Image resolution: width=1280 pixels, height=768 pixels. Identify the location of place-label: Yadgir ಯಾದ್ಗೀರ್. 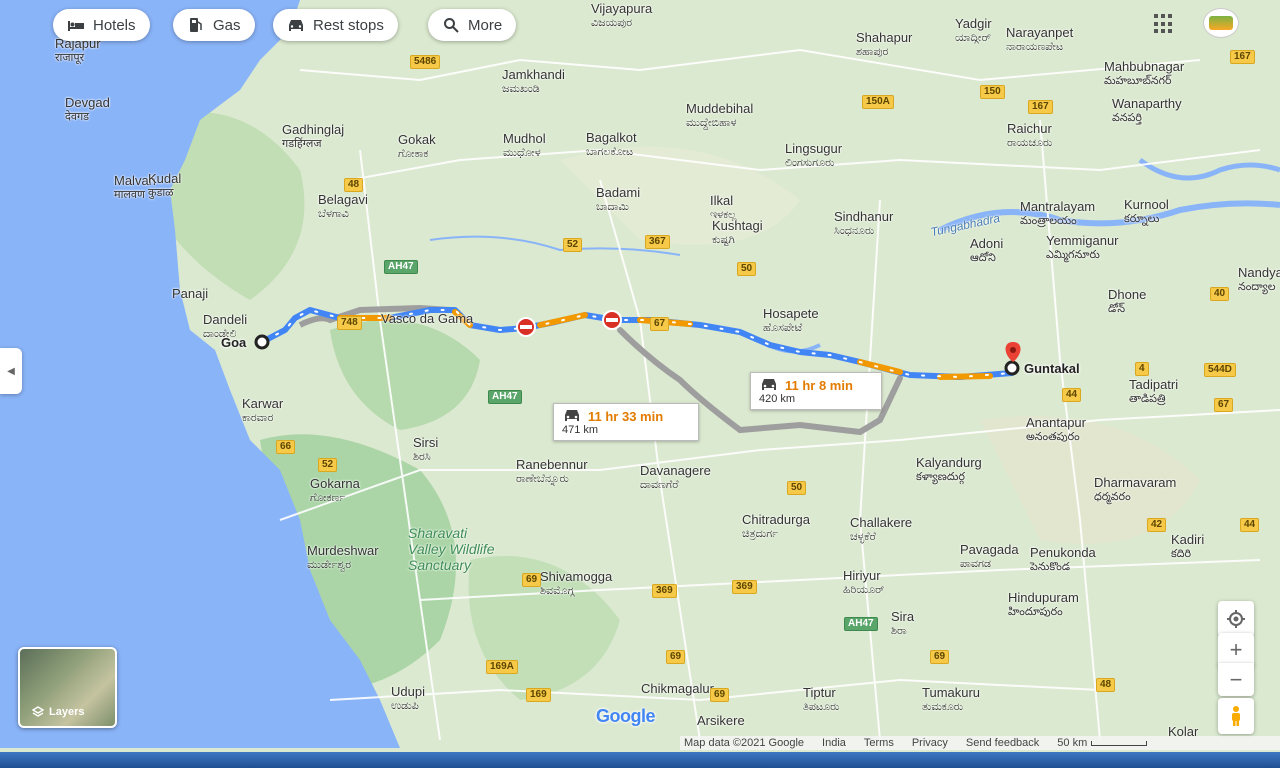
(973, 31).